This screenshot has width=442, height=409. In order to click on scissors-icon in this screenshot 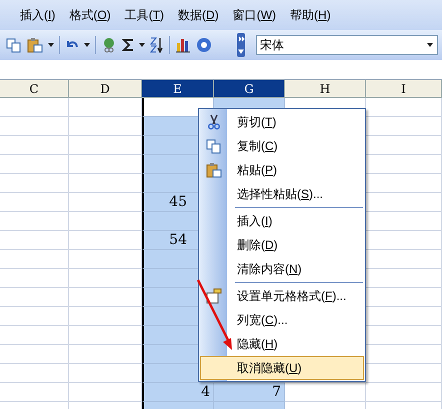, I will do `click(214, 122)`.